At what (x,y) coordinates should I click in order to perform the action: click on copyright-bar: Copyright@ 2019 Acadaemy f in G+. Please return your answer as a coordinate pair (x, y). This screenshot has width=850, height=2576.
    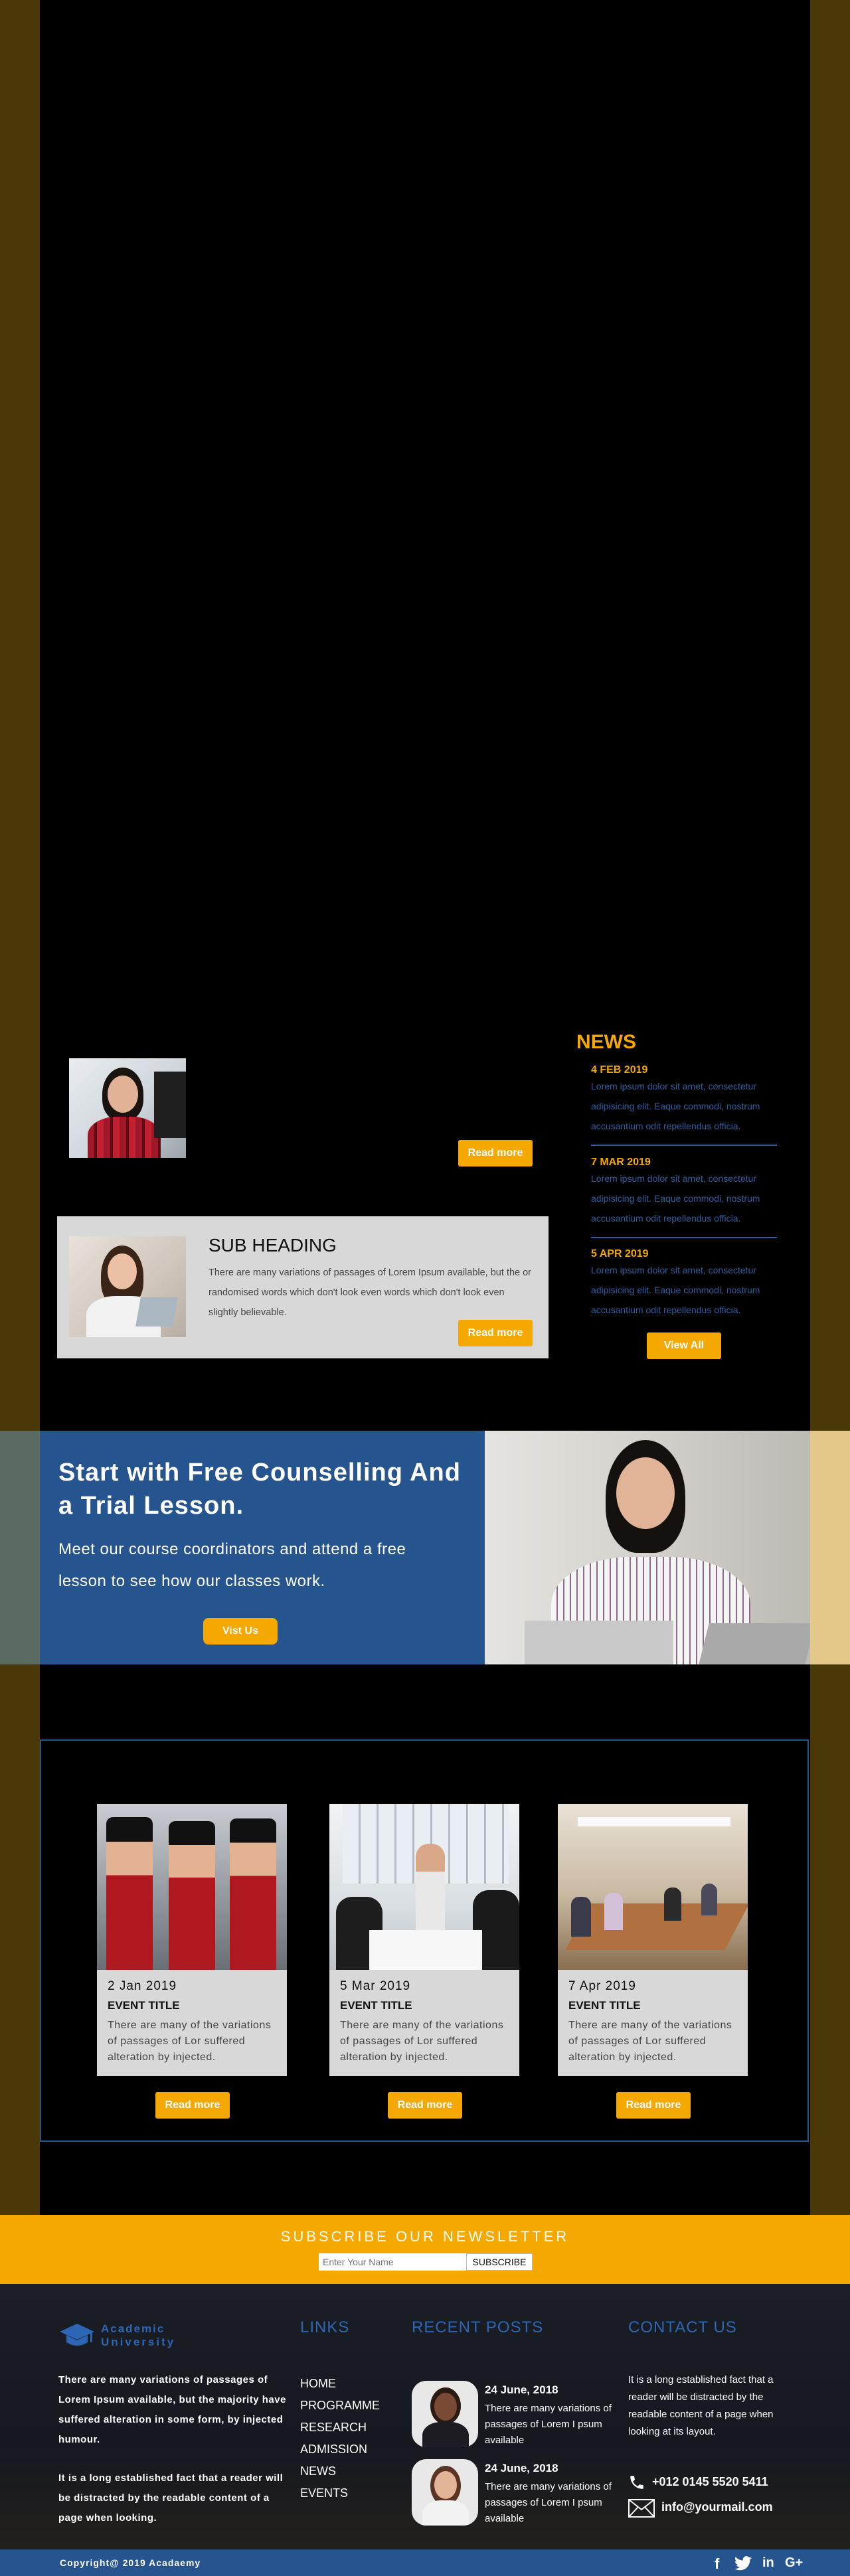
    Looking at the image, I should click on (425, 2562).